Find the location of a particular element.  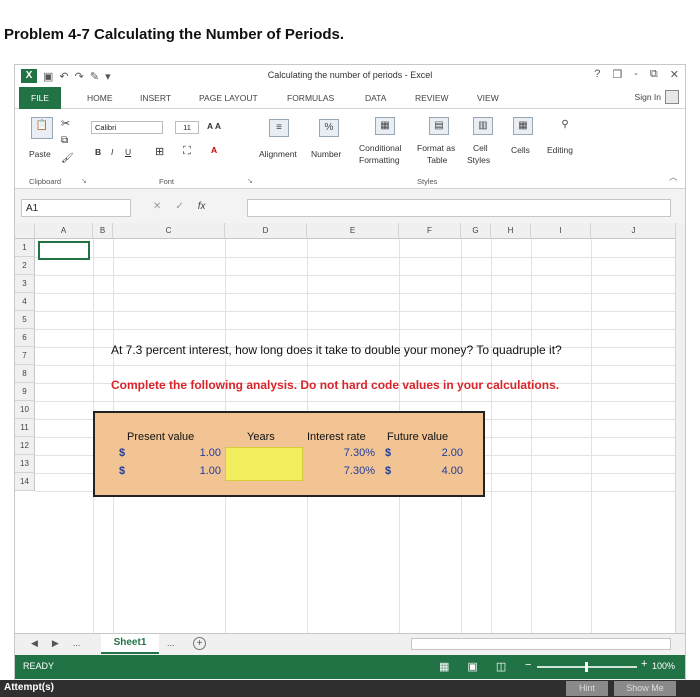

row-header: 3 is located at coordinates (25, 284).